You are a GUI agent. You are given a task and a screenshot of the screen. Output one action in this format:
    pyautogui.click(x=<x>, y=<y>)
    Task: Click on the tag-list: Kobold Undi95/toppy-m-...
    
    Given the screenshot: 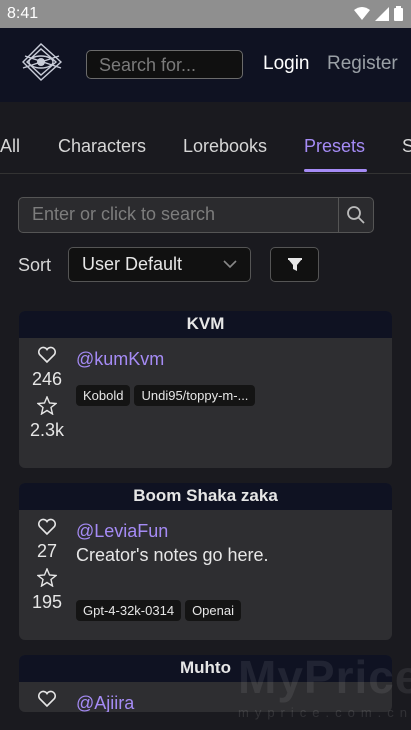 What is the action you would take?
    pyautogui.click(x=166, y=395)
    